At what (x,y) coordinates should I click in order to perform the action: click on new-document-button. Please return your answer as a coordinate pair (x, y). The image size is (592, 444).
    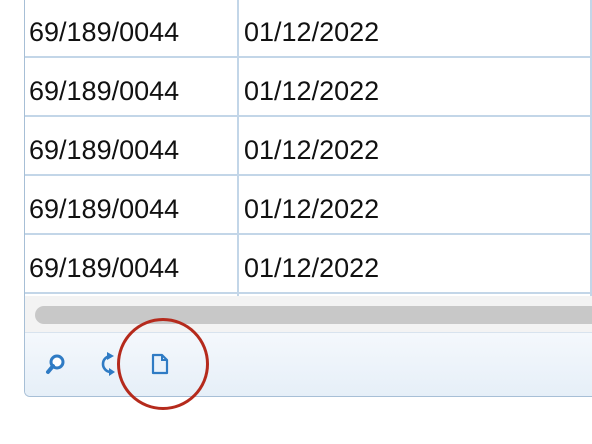
    Looking at the image, I should click on (160, 364).